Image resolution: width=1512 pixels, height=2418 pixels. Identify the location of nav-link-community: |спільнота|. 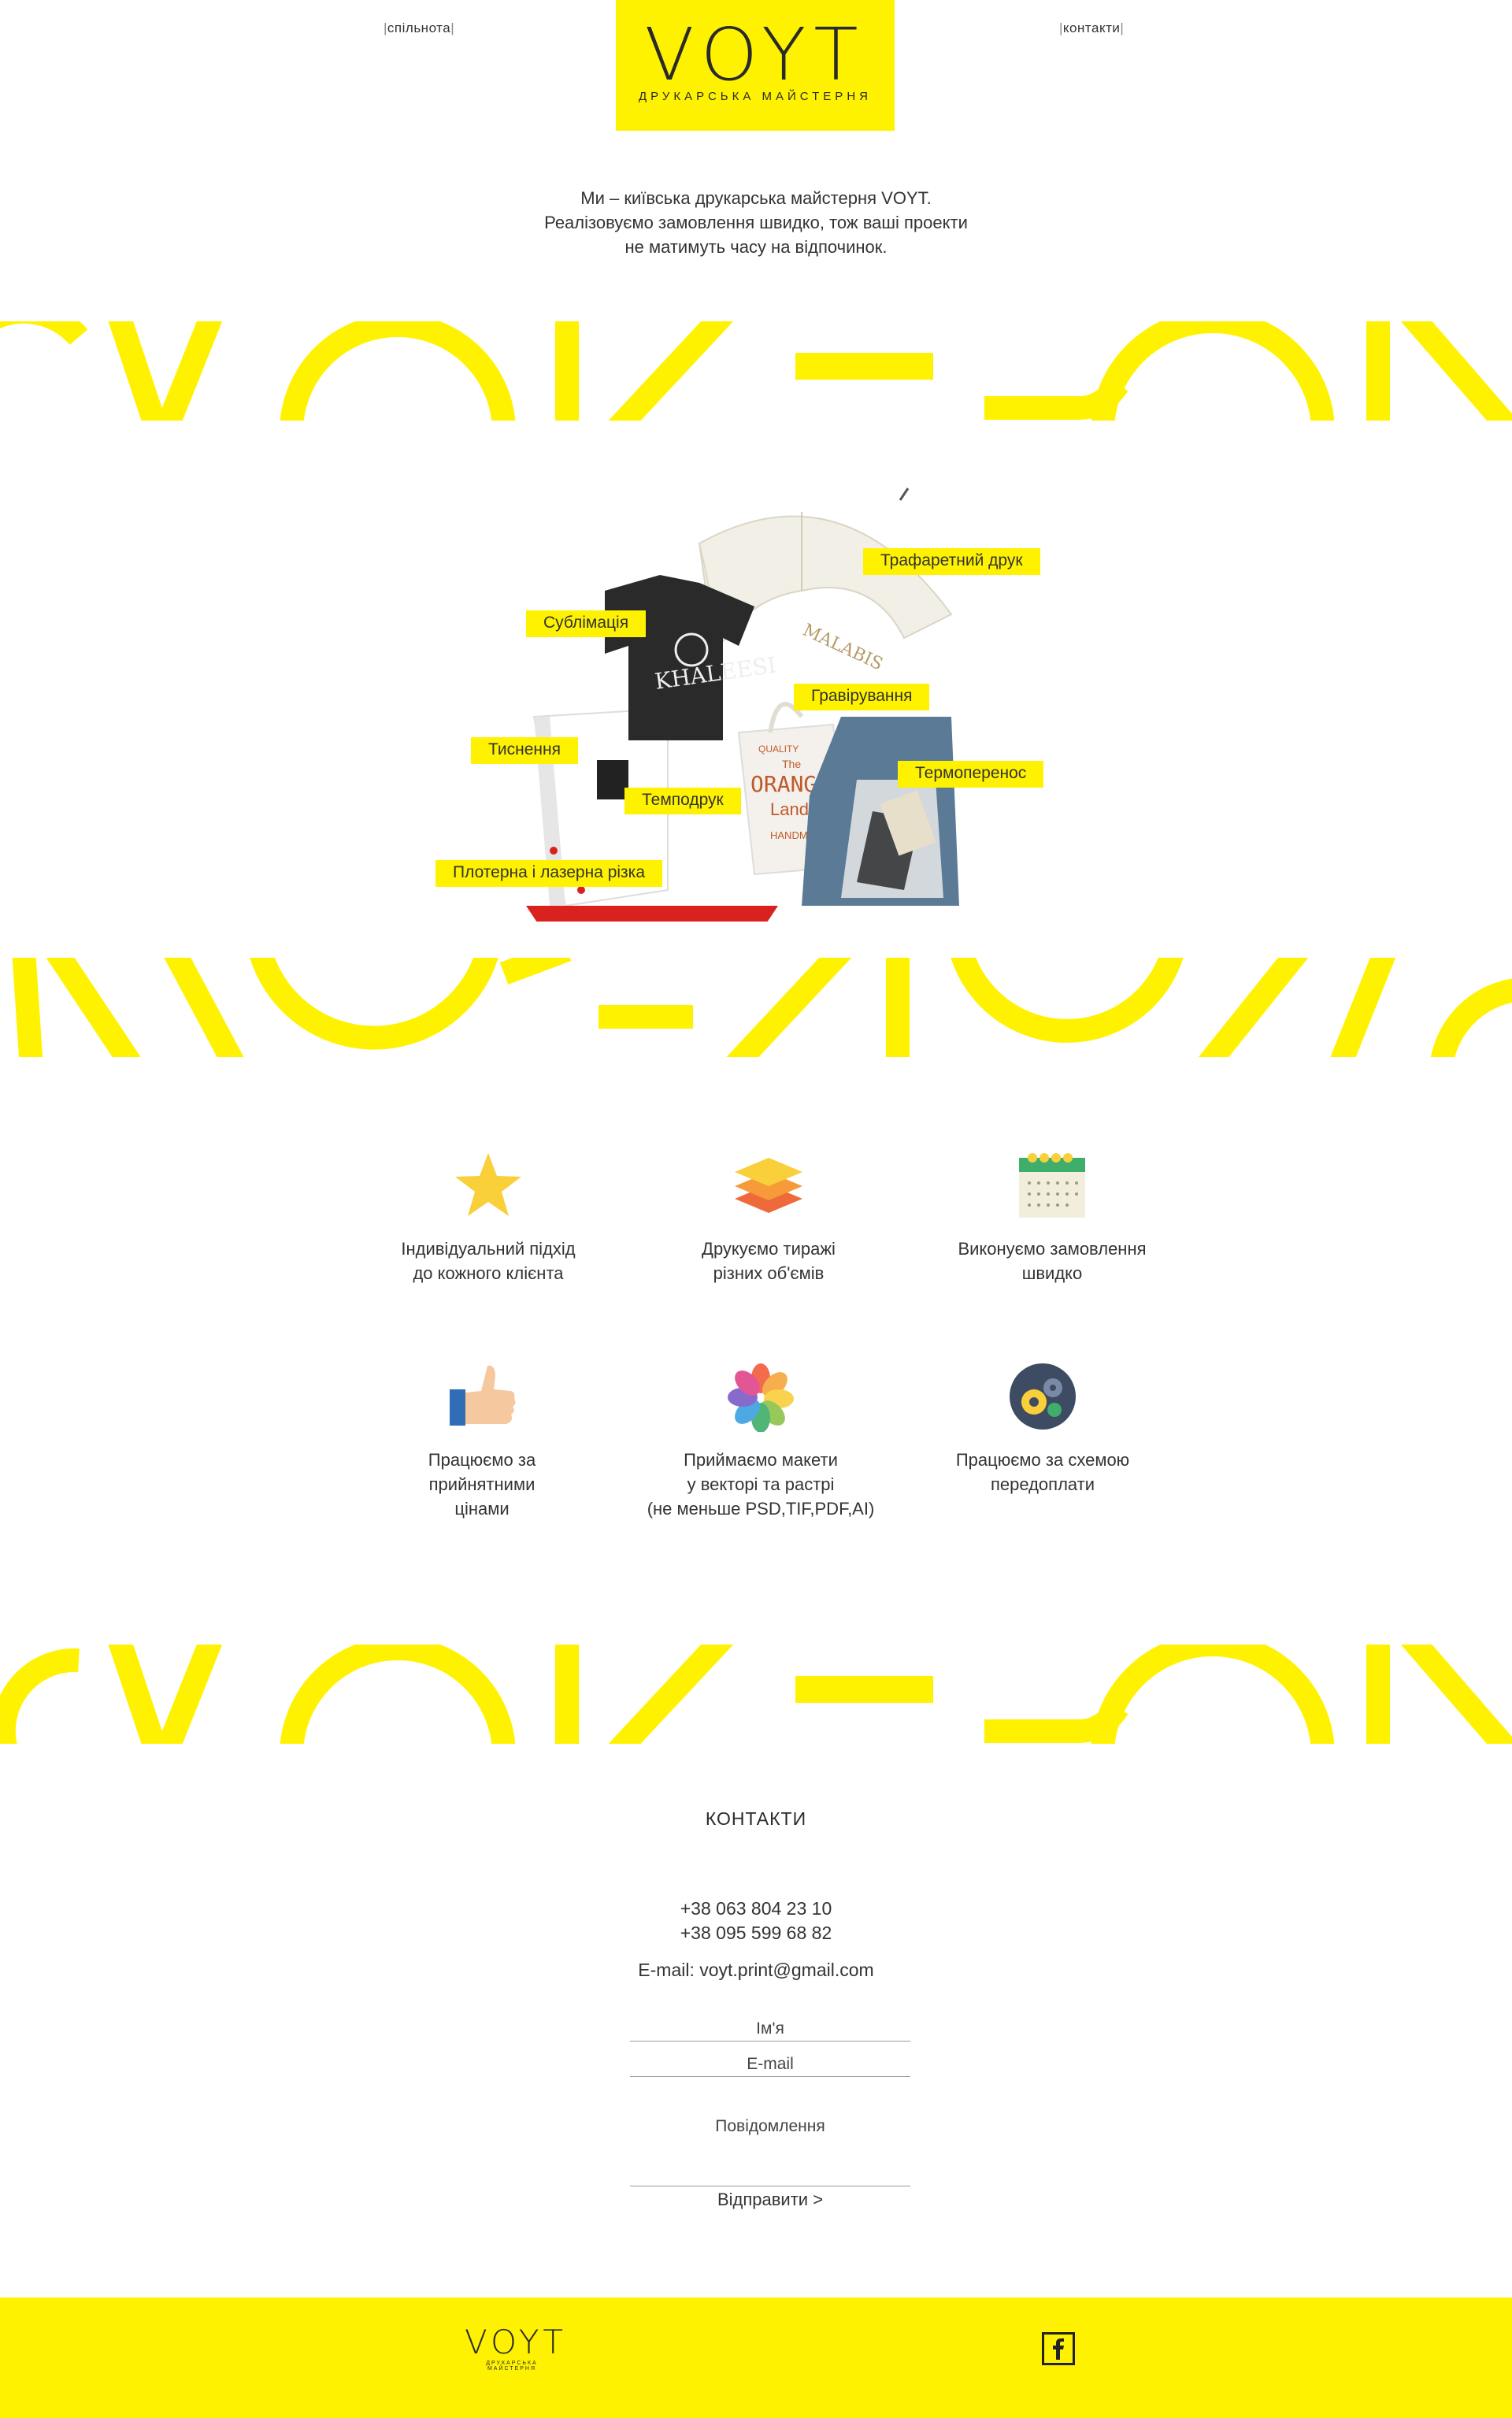
(419, 28).